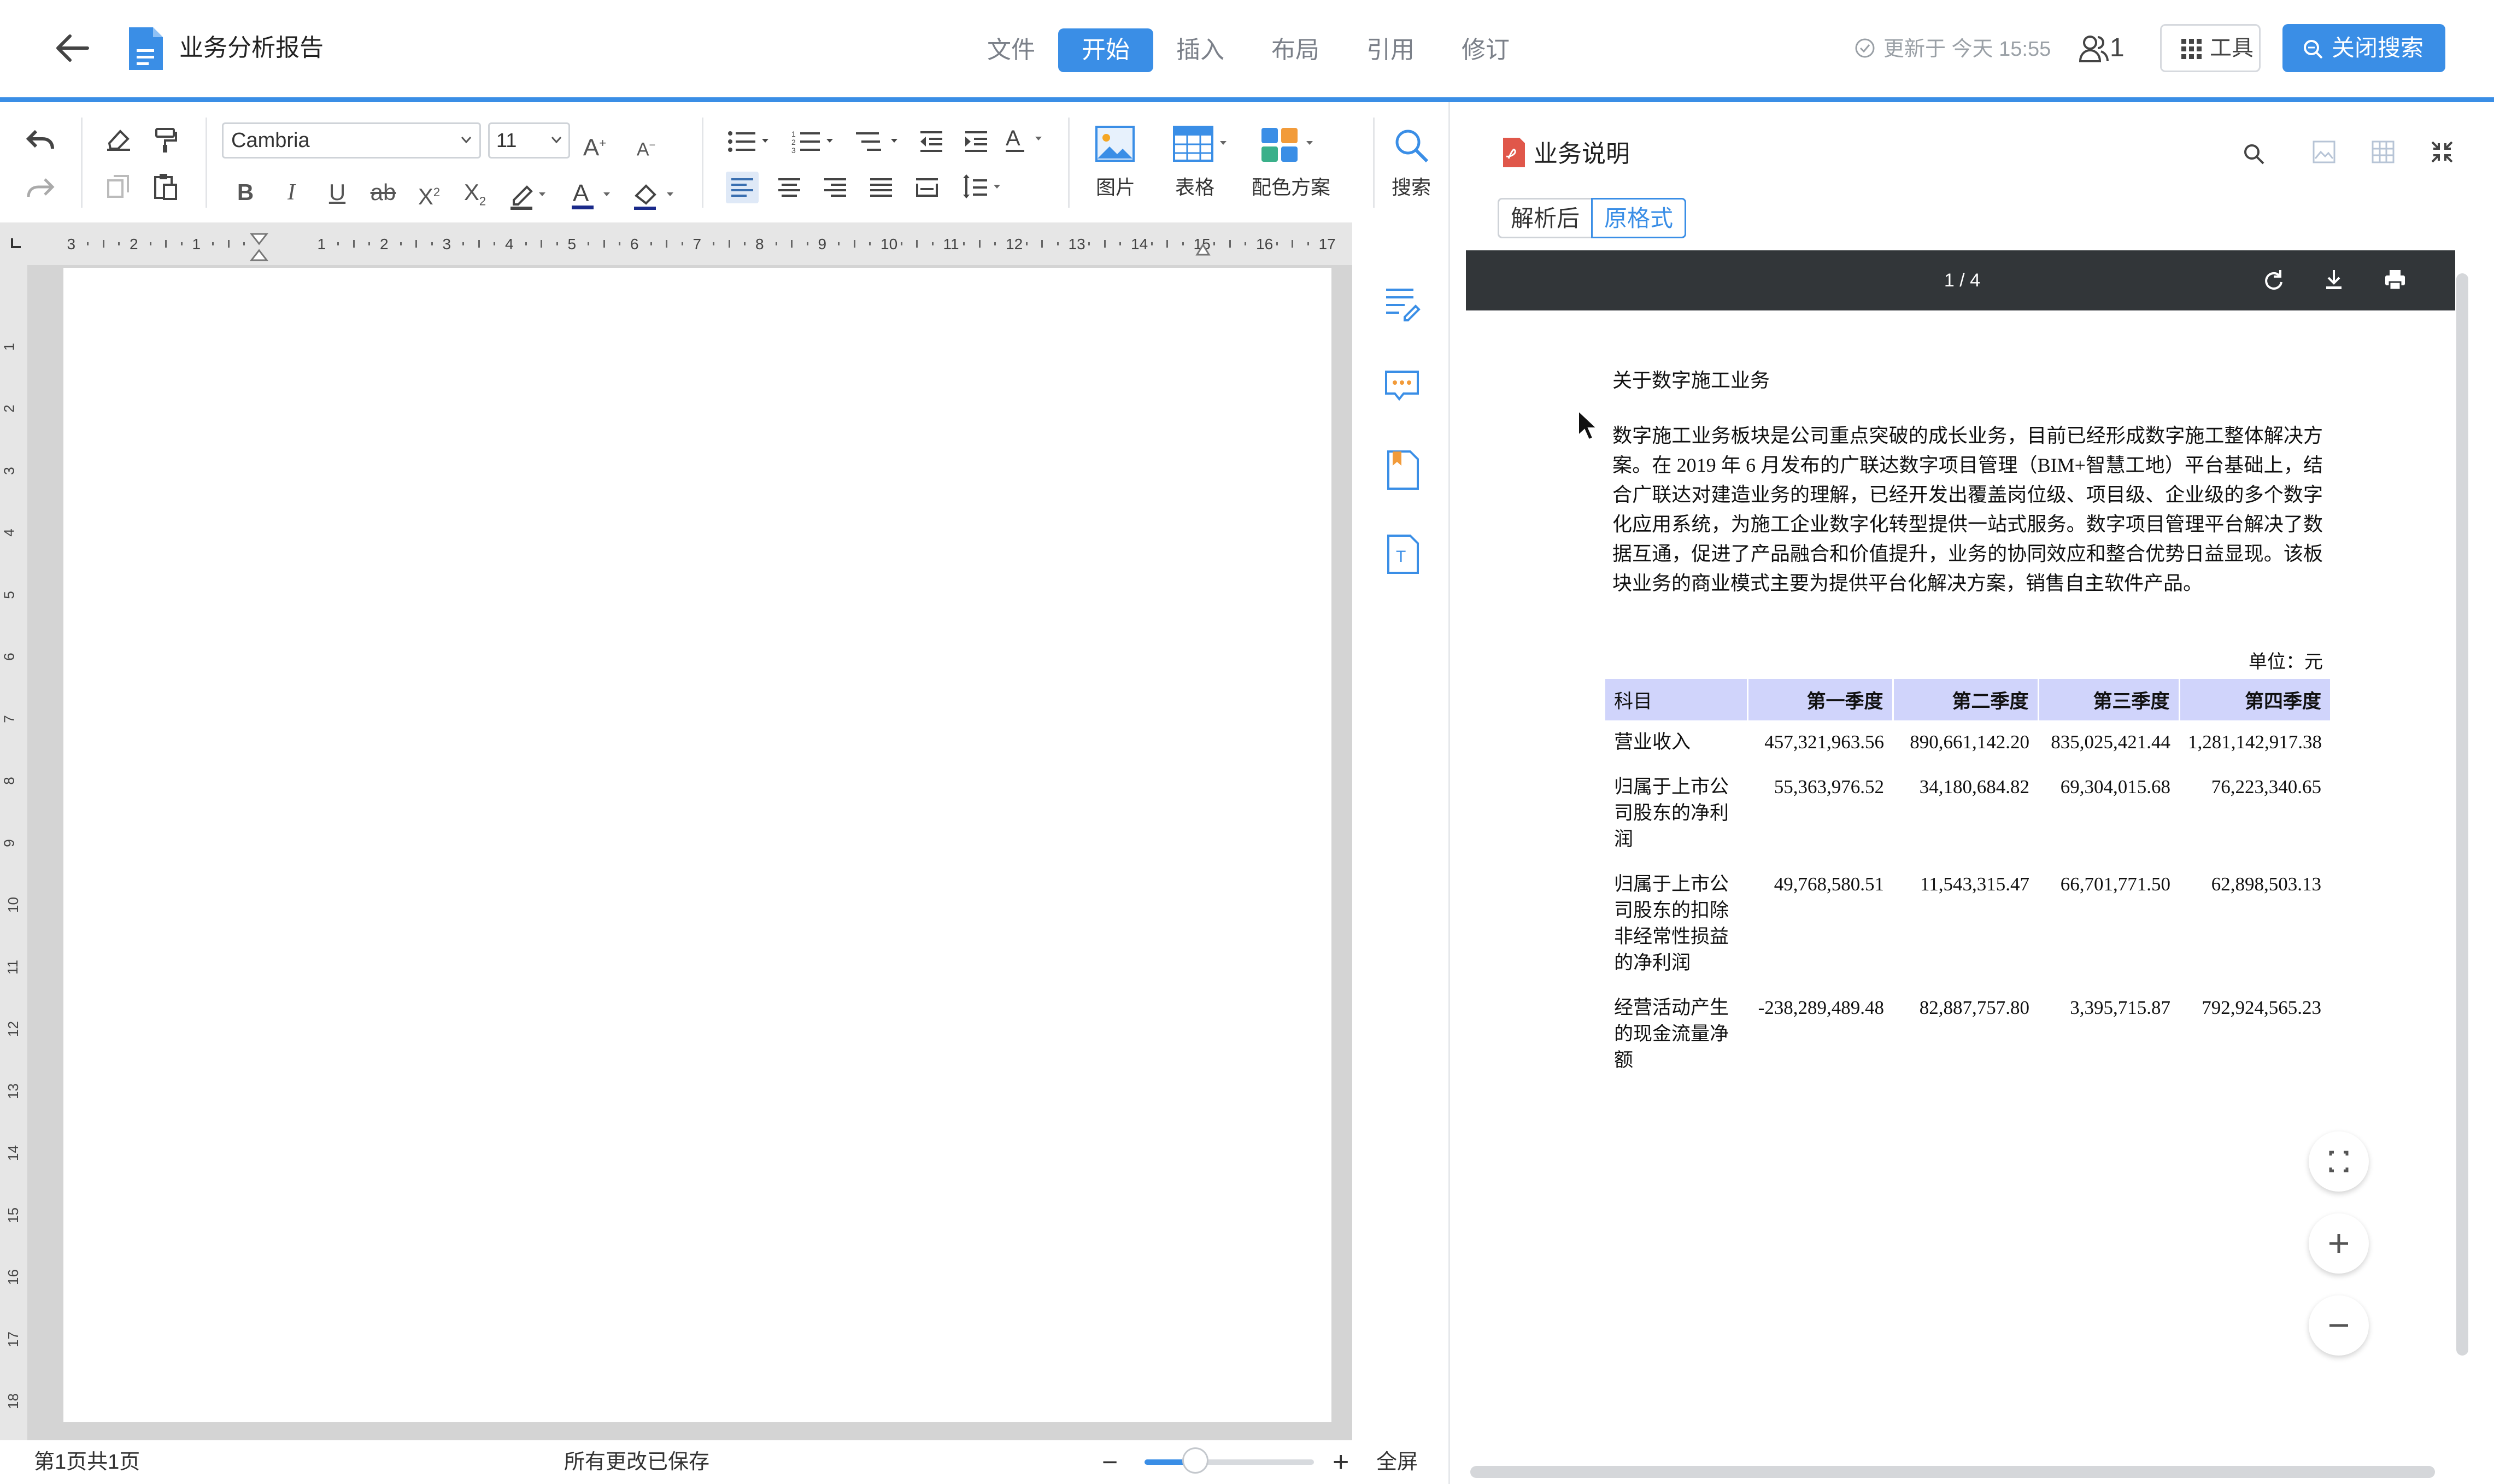  Describe the element at coordinates (41, 139) in the screenshot. I see `undo-icon` at that location.